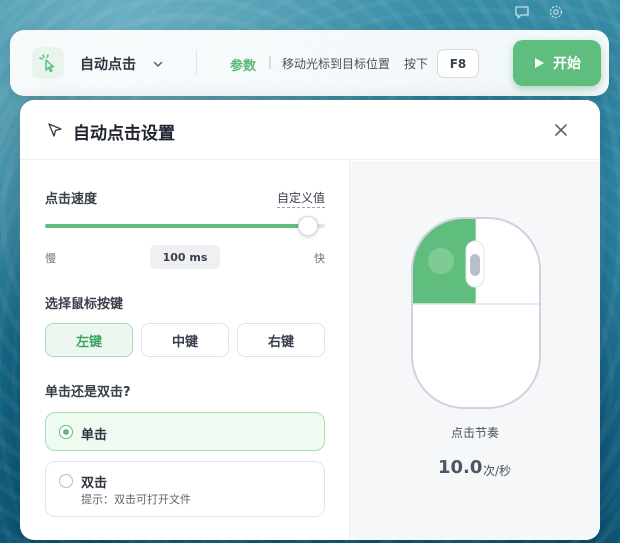  I want to click on panel-header: 自动点击设置, so click(310, 130).